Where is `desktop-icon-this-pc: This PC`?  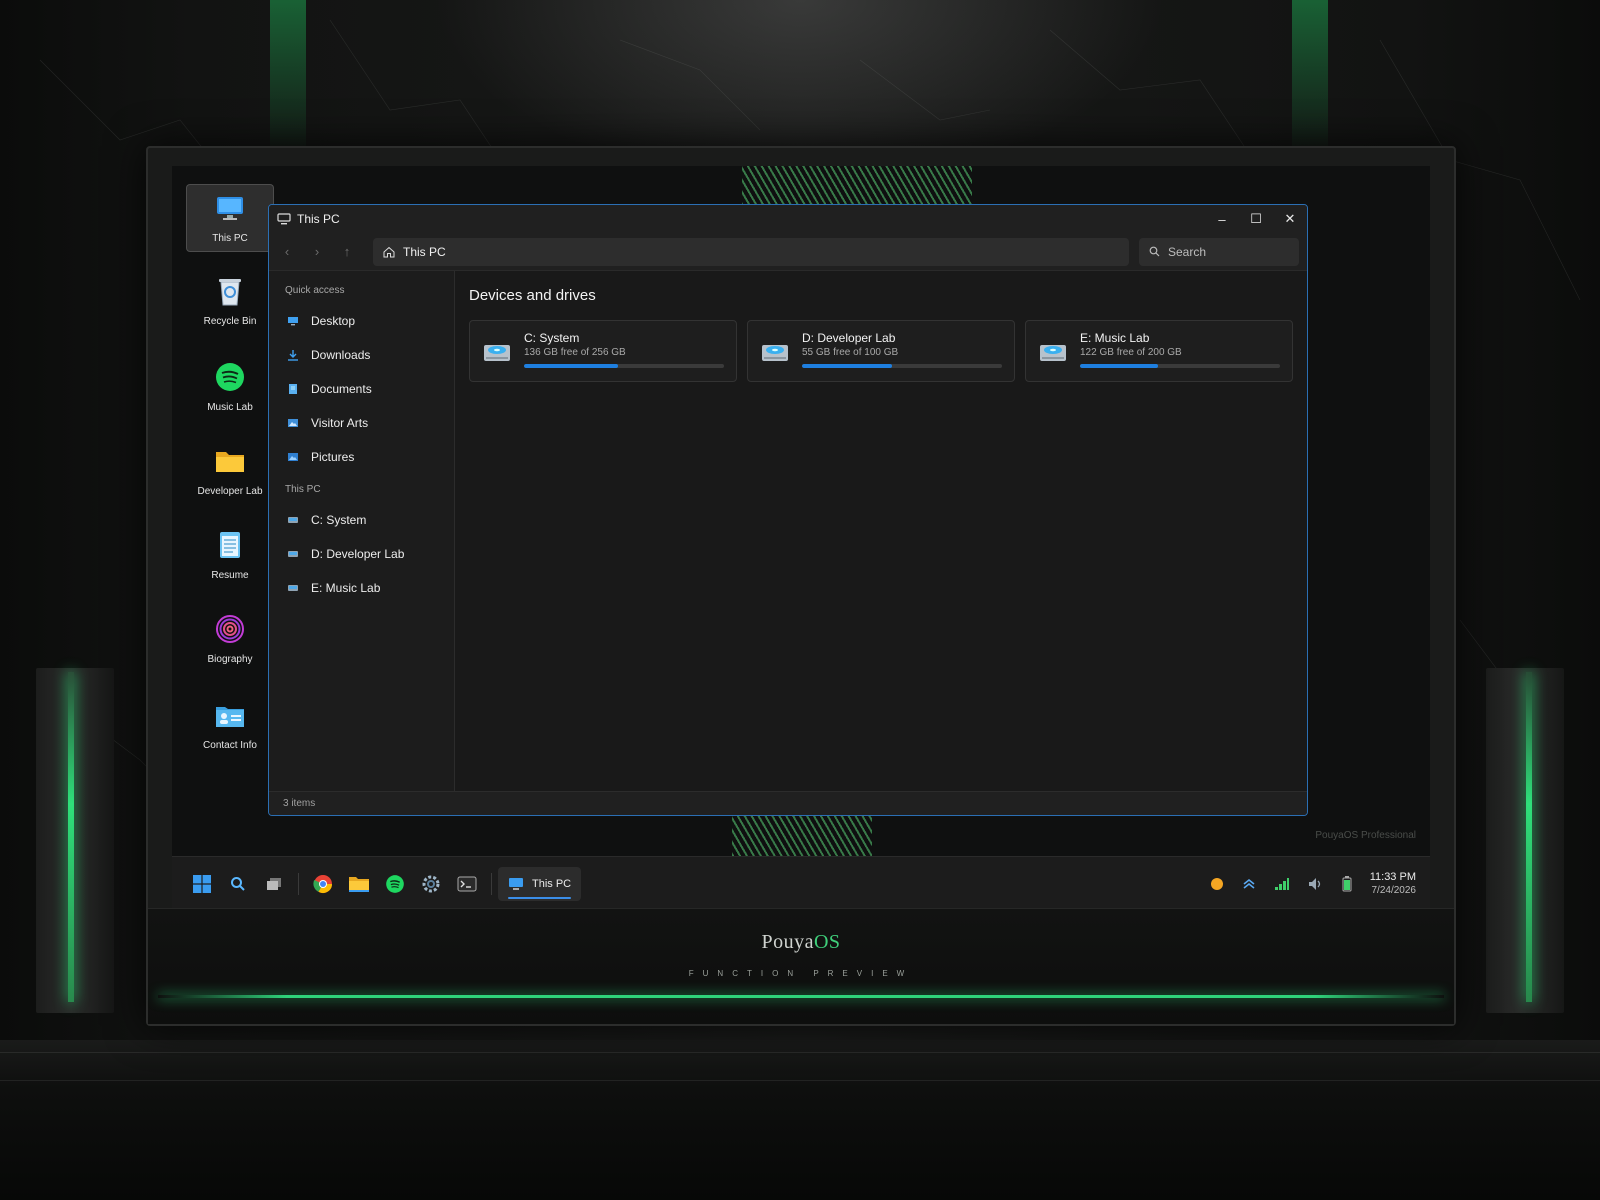 desktop-icon-this-pc: This PC is located at coordinates (230, 218).